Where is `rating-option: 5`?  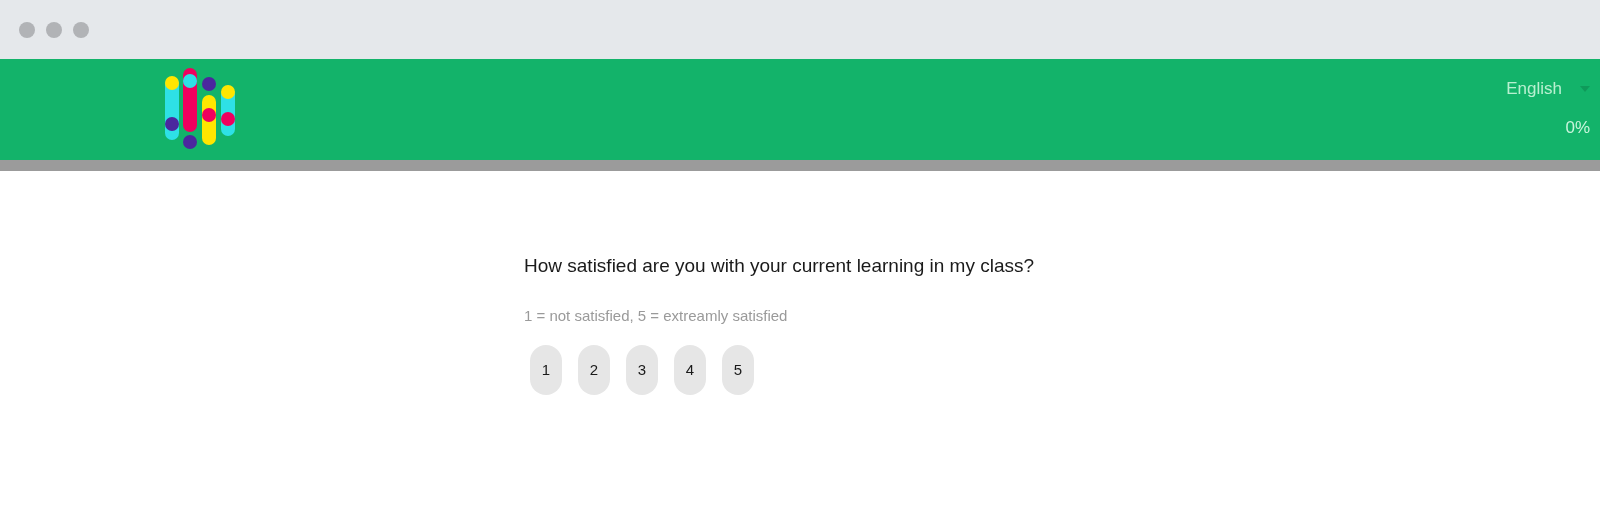 rating-option: 5 is located at coordinates (738, 370).